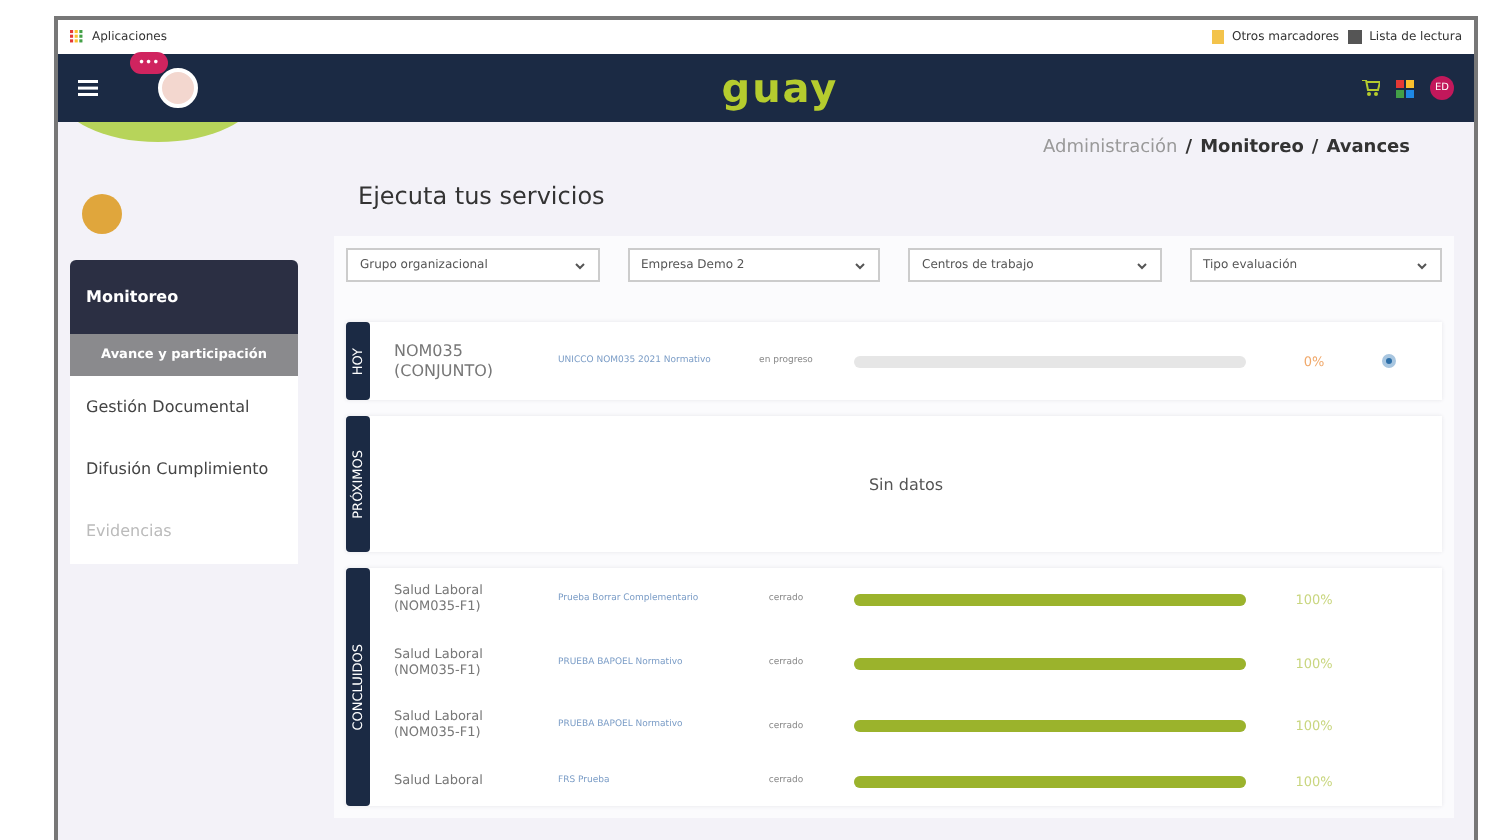  What do you see at coordinates (1389, 361) in the screenshot?
I see `info-icon` at bounding box center [1389, 361].